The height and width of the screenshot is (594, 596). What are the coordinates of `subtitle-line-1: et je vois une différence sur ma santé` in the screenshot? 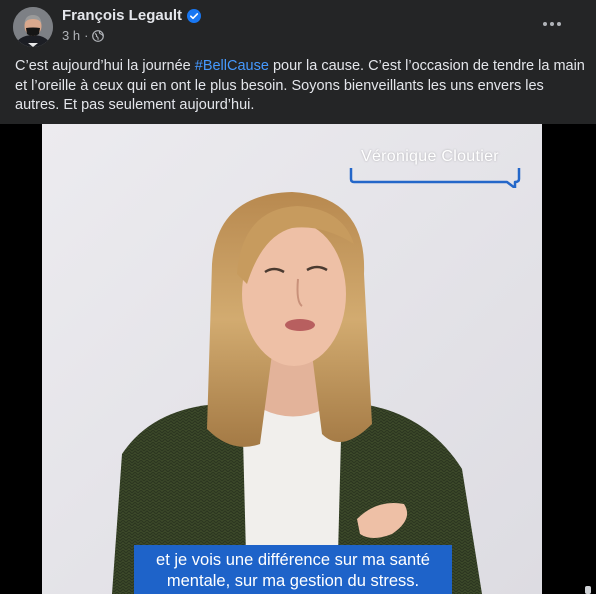 It's located at (293, 560).